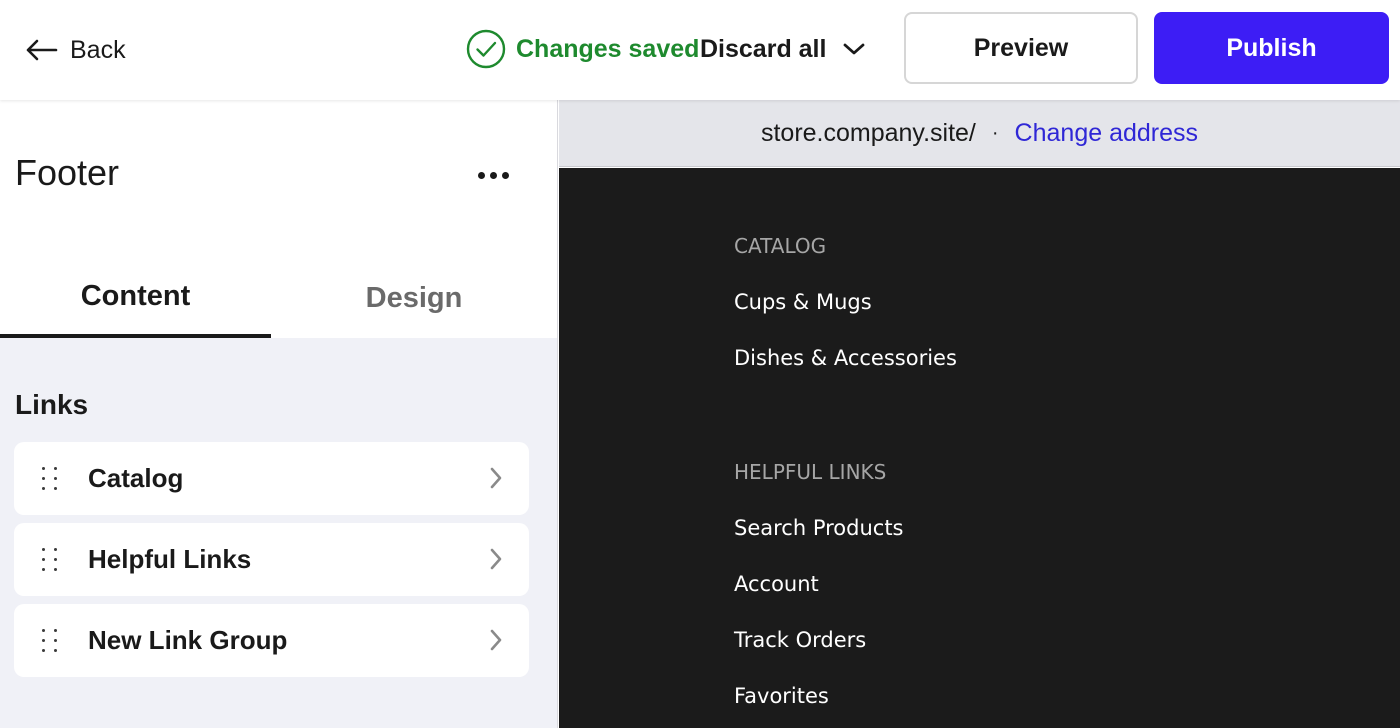 Image resolution: width=1400 pixels, height=728 pixels. I want to click on discard-all-dropdown: Discard all, so click(783, 49).